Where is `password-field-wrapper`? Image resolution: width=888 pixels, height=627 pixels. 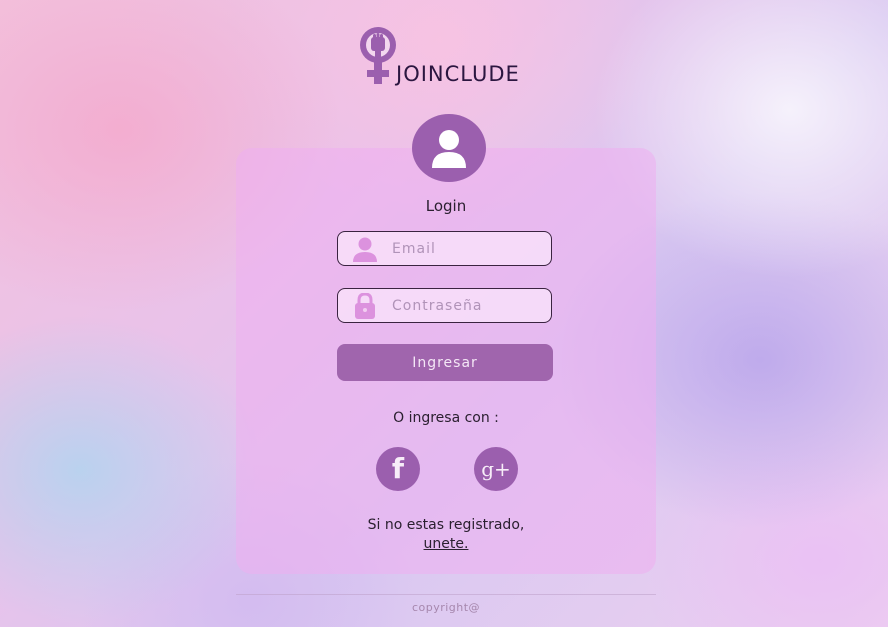
password-field-wrapper is located at coordinates (444, 305).